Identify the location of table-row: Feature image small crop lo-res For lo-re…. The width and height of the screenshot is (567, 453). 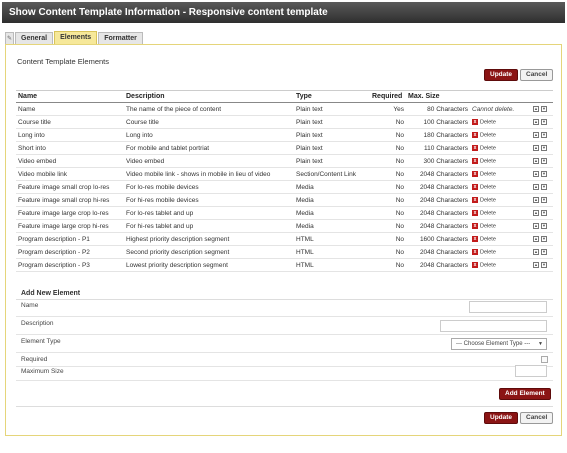
(284, 187).